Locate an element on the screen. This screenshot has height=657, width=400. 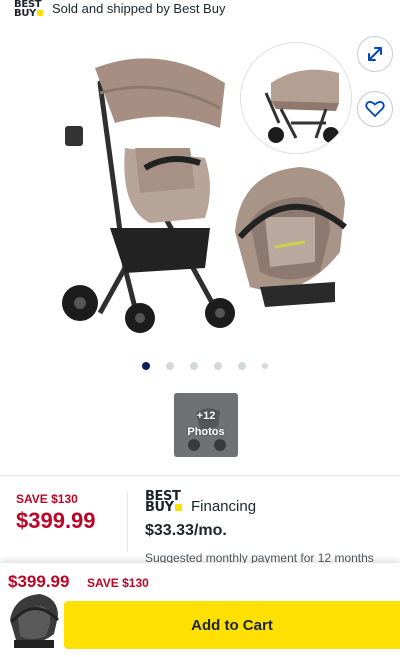
sticky-savings-badge: SAVE $130 is located at coordinates (118, 583).